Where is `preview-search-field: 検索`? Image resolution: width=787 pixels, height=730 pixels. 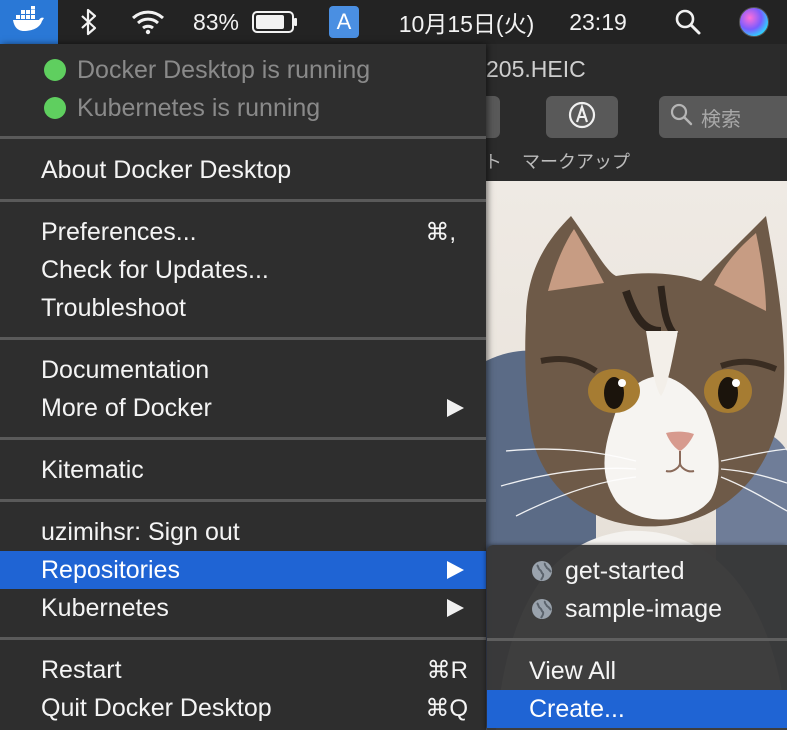 preview-search-field: 検索 is located at coordinates (723, 117).